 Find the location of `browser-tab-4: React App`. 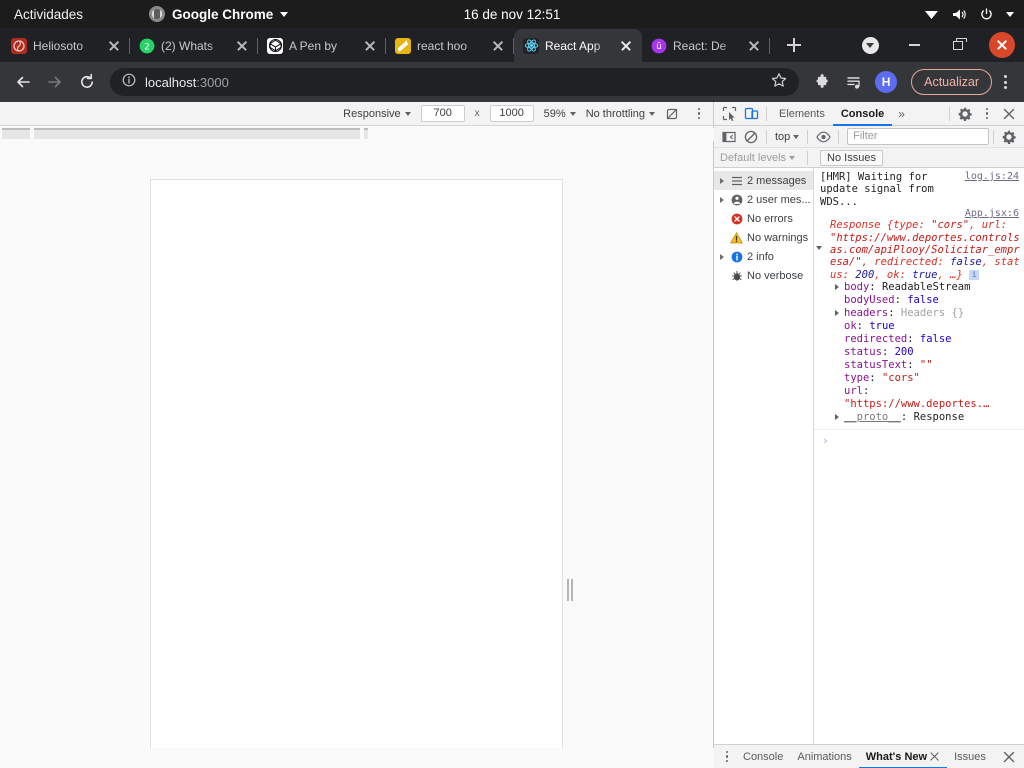

browser-tab-4: React App is located at coordinates (578, 45).